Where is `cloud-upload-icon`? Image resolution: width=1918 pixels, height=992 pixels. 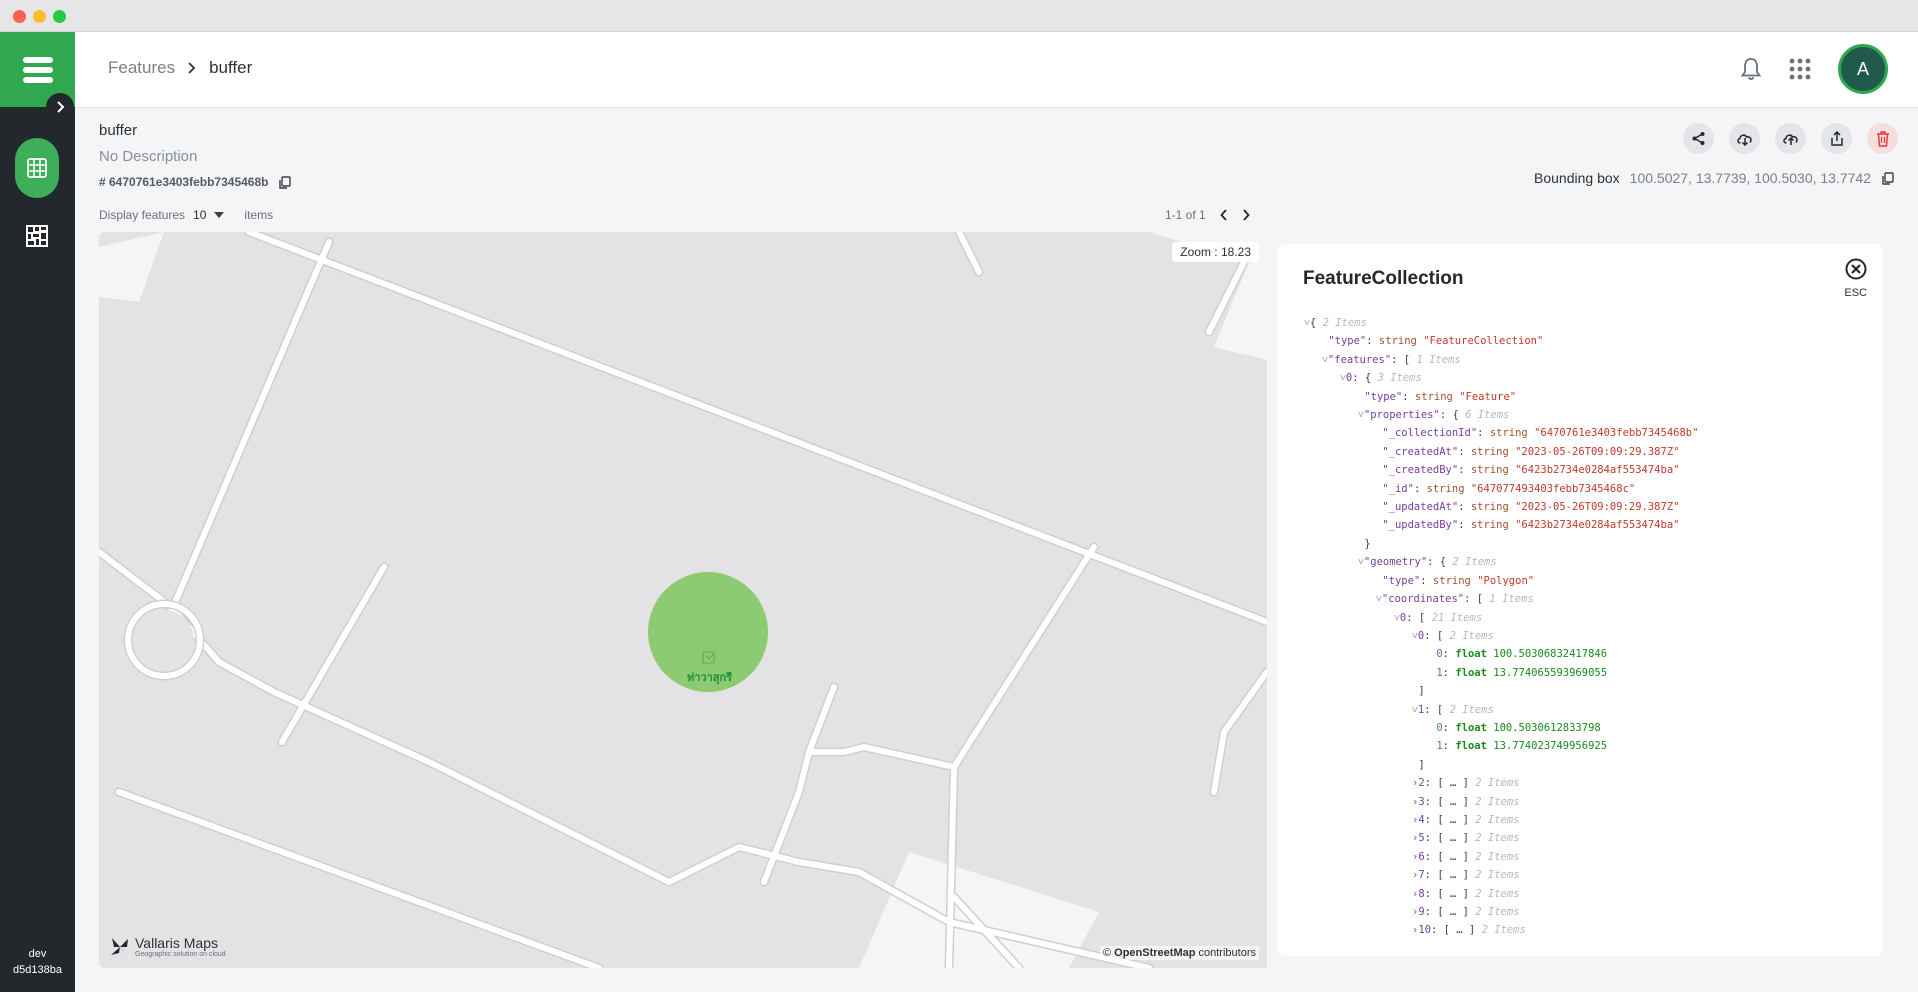
cloud-upload-icon is located at coordinates (1790, 139).